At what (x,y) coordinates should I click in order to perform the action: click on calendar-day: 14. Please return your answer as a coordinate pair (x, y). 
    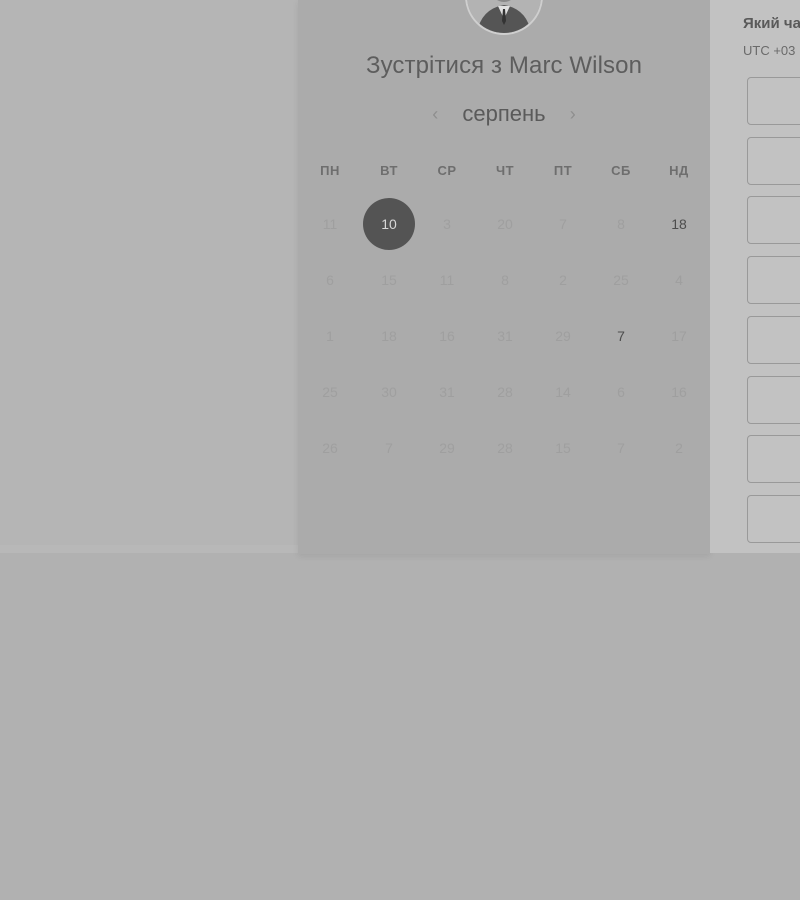
    Looking at the image, I should click on (563, 392).